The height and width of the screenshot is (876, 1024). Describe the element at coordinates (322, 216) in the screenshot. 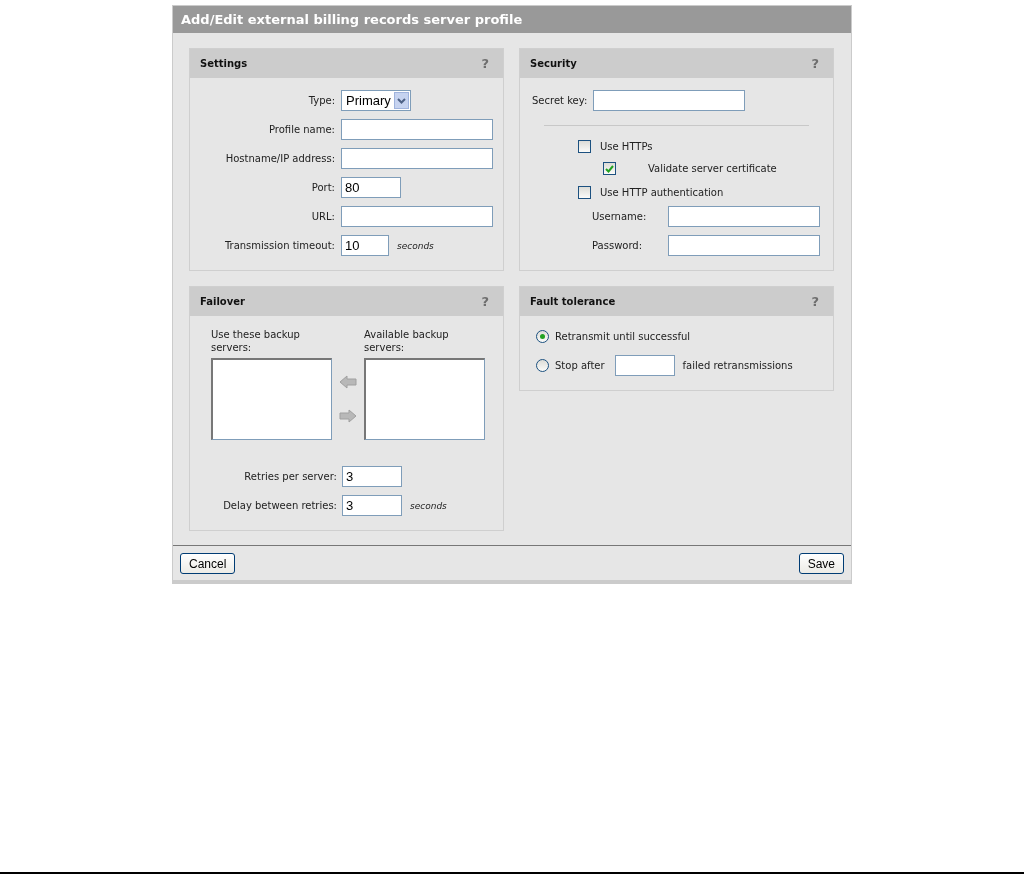

I see `field-label: URL:` at that location.